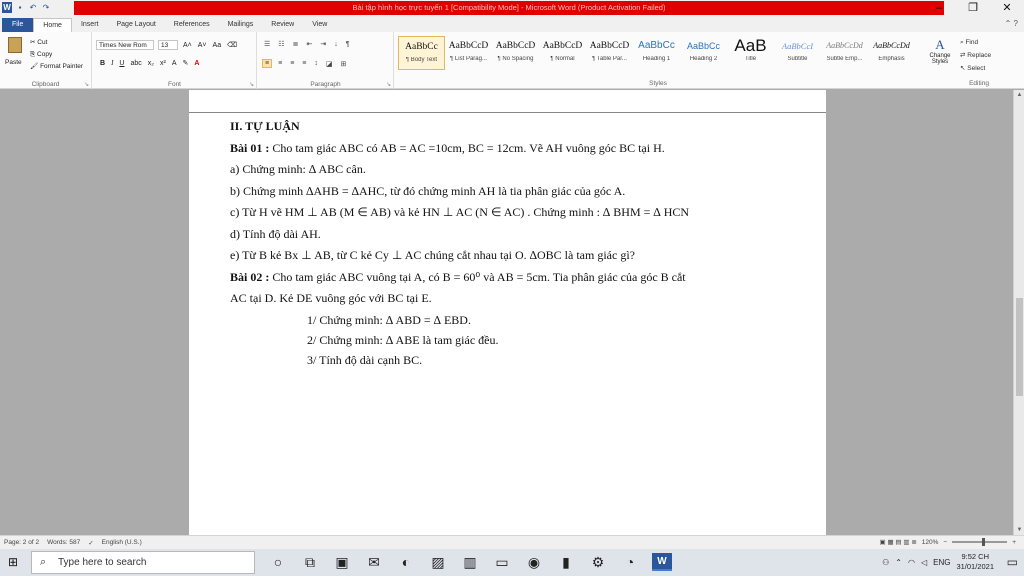 The image size is (1024, 576). What do you see at coordinates (52, 25) in the screenshot?
I see `tab-home: Home` at bounding box center [52, 25].